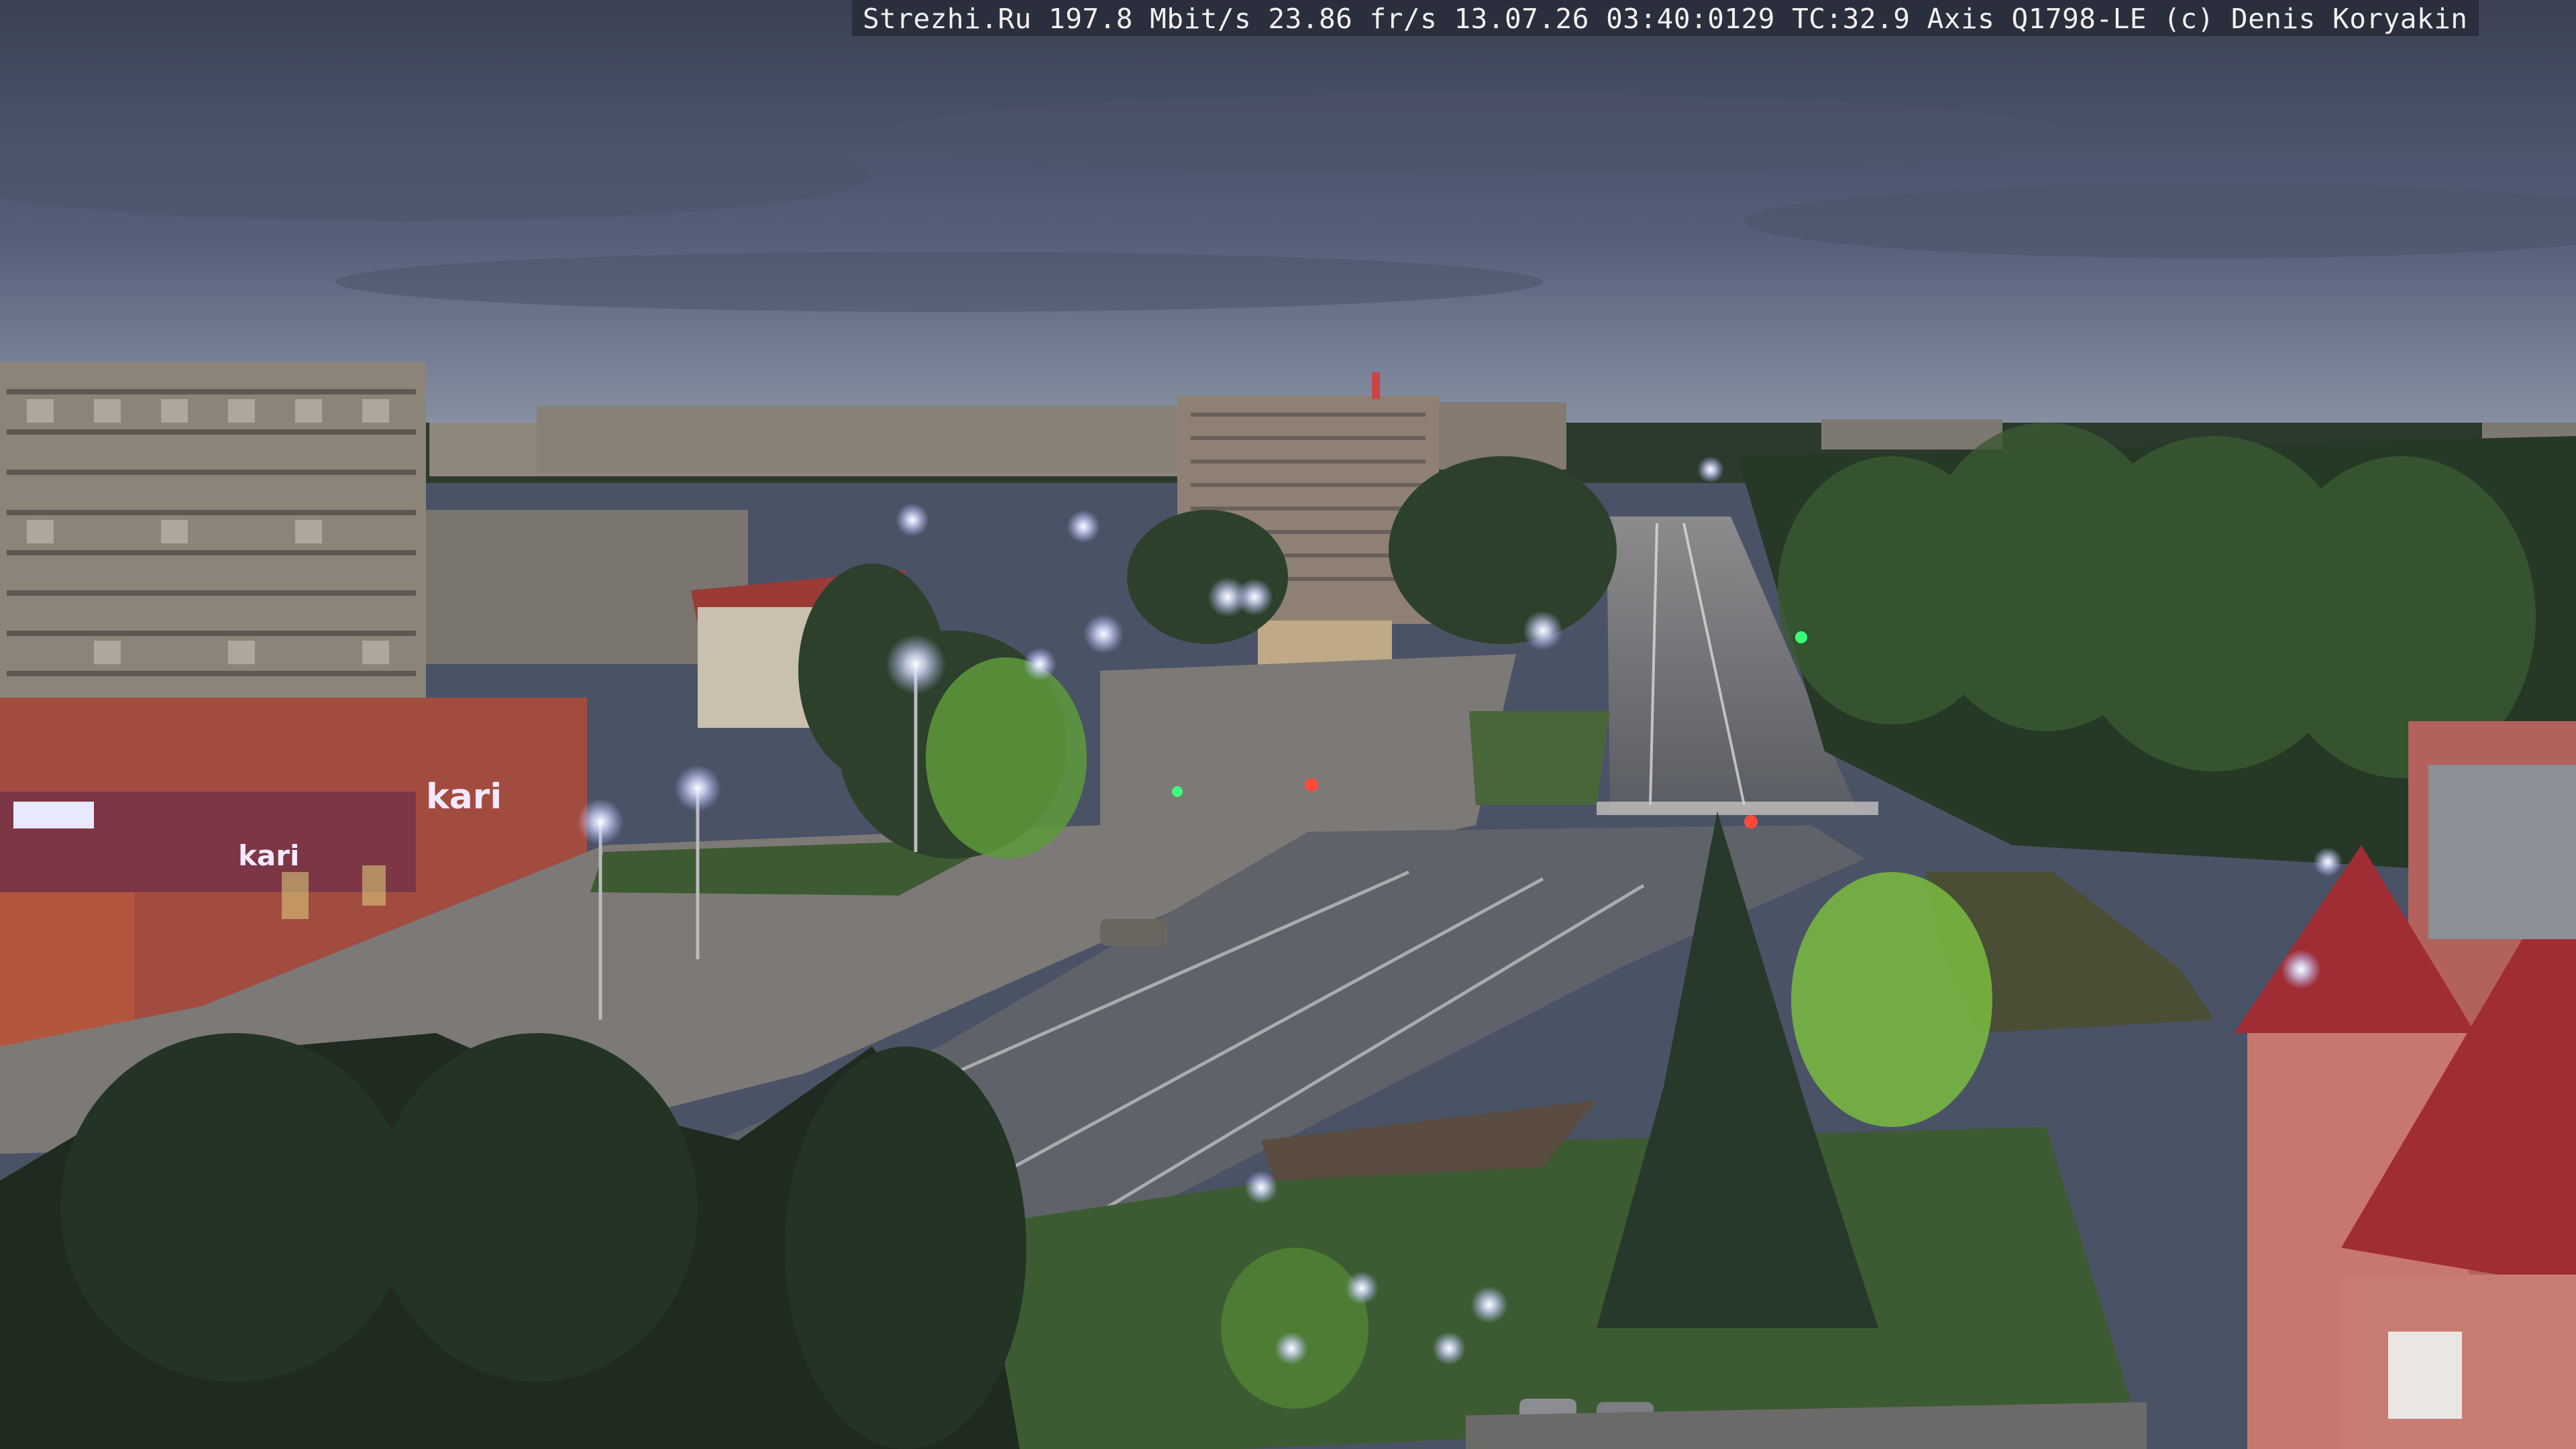  Describe the element at coordinates (1539, 758) in the screenshot. I see `lawn-center` at that location.